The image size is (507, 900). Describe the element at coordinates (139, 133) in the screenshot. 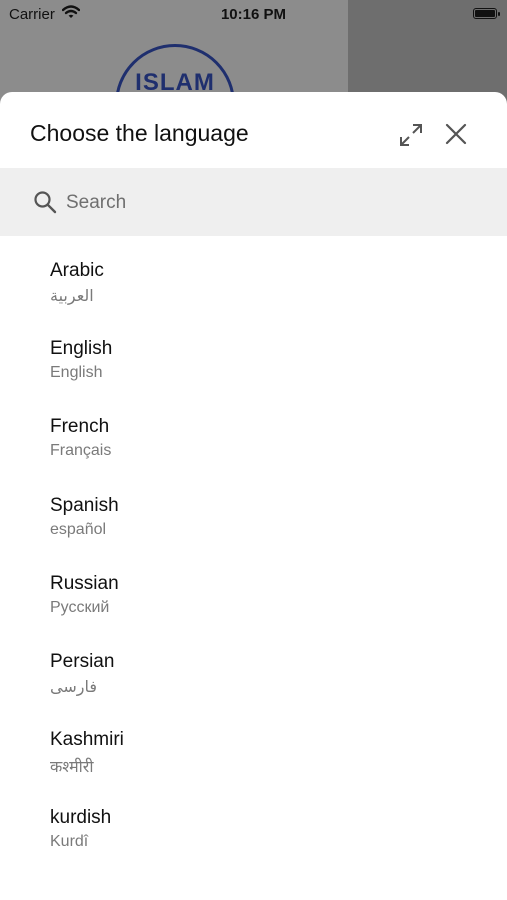

I see `sheet-title: Choose the language` at that location.